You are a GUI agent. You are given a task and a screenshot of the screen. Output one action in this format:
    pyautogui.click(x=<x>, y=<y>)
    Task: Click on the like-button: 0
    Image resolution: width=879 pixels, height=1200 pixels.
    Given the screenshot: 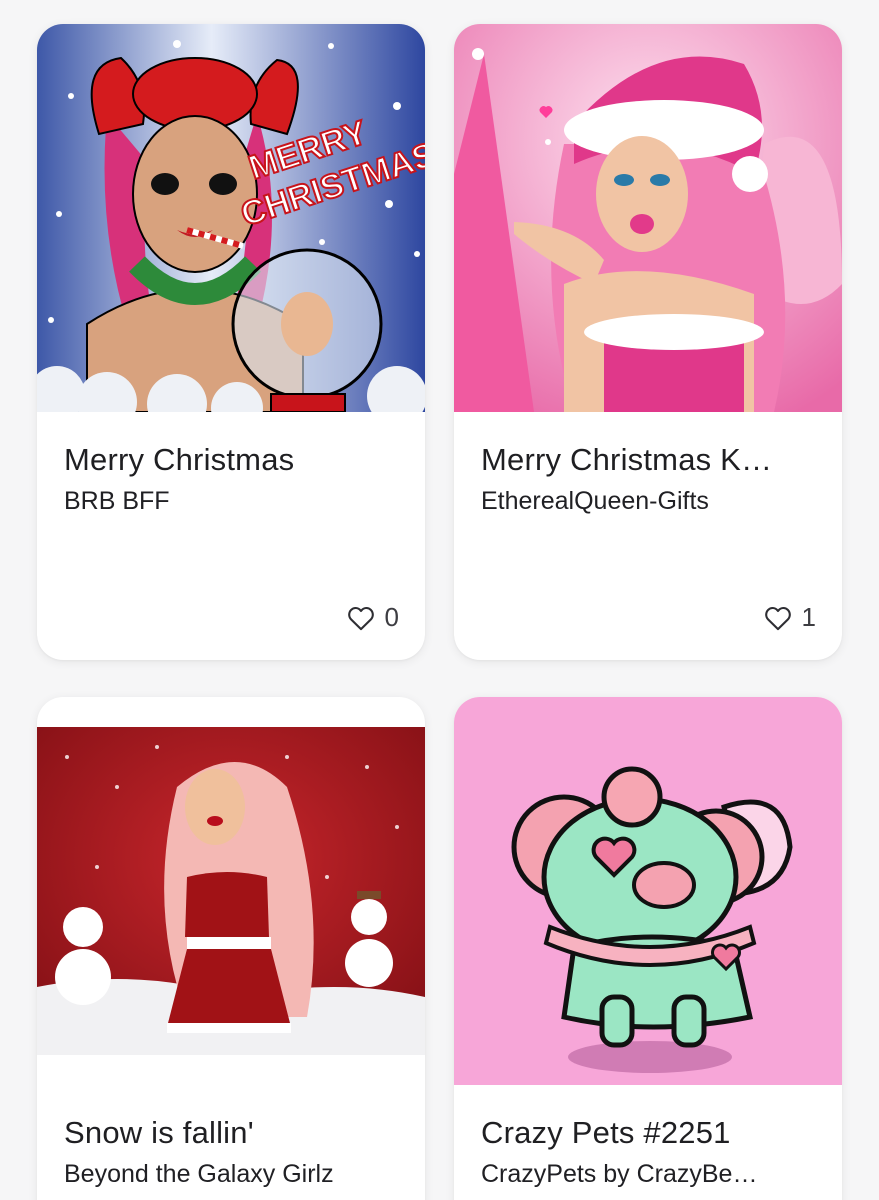 What is the action you would take?
    pyautogui.click(x=373, y=617)
    